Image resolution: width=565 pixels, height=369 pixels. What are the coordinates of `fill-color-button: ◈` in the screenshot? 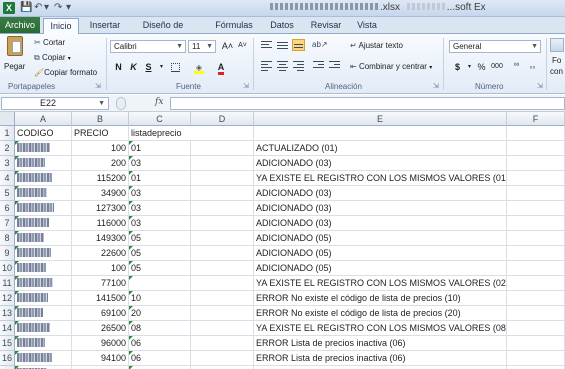 It's located at (199, 67).